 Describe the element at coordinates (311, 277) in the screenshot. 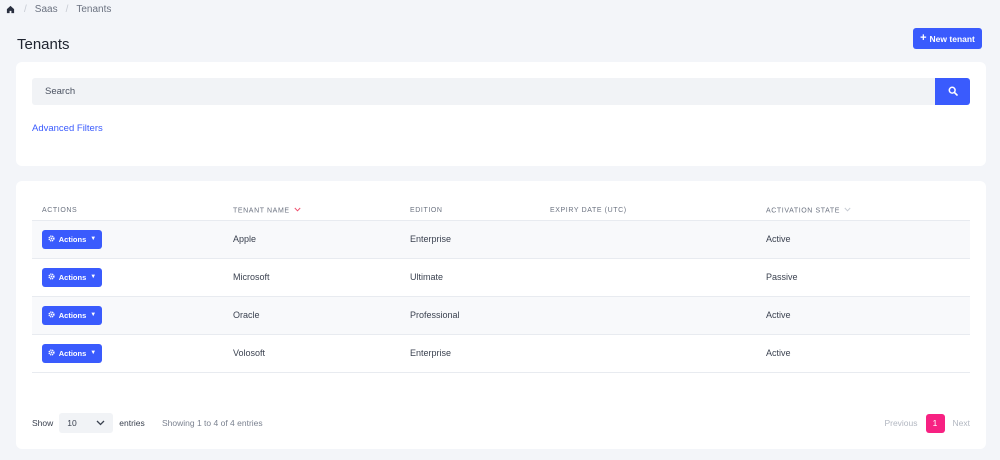

I see `tenant-name-cell: Microsoft` at that location.